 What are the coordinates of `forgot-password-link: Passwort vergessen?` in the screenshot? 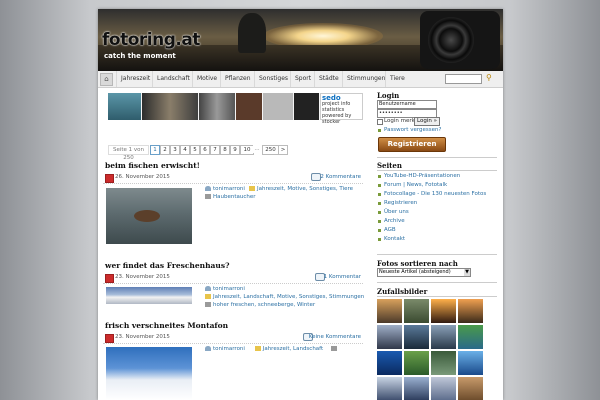 It's located at (412, 130).